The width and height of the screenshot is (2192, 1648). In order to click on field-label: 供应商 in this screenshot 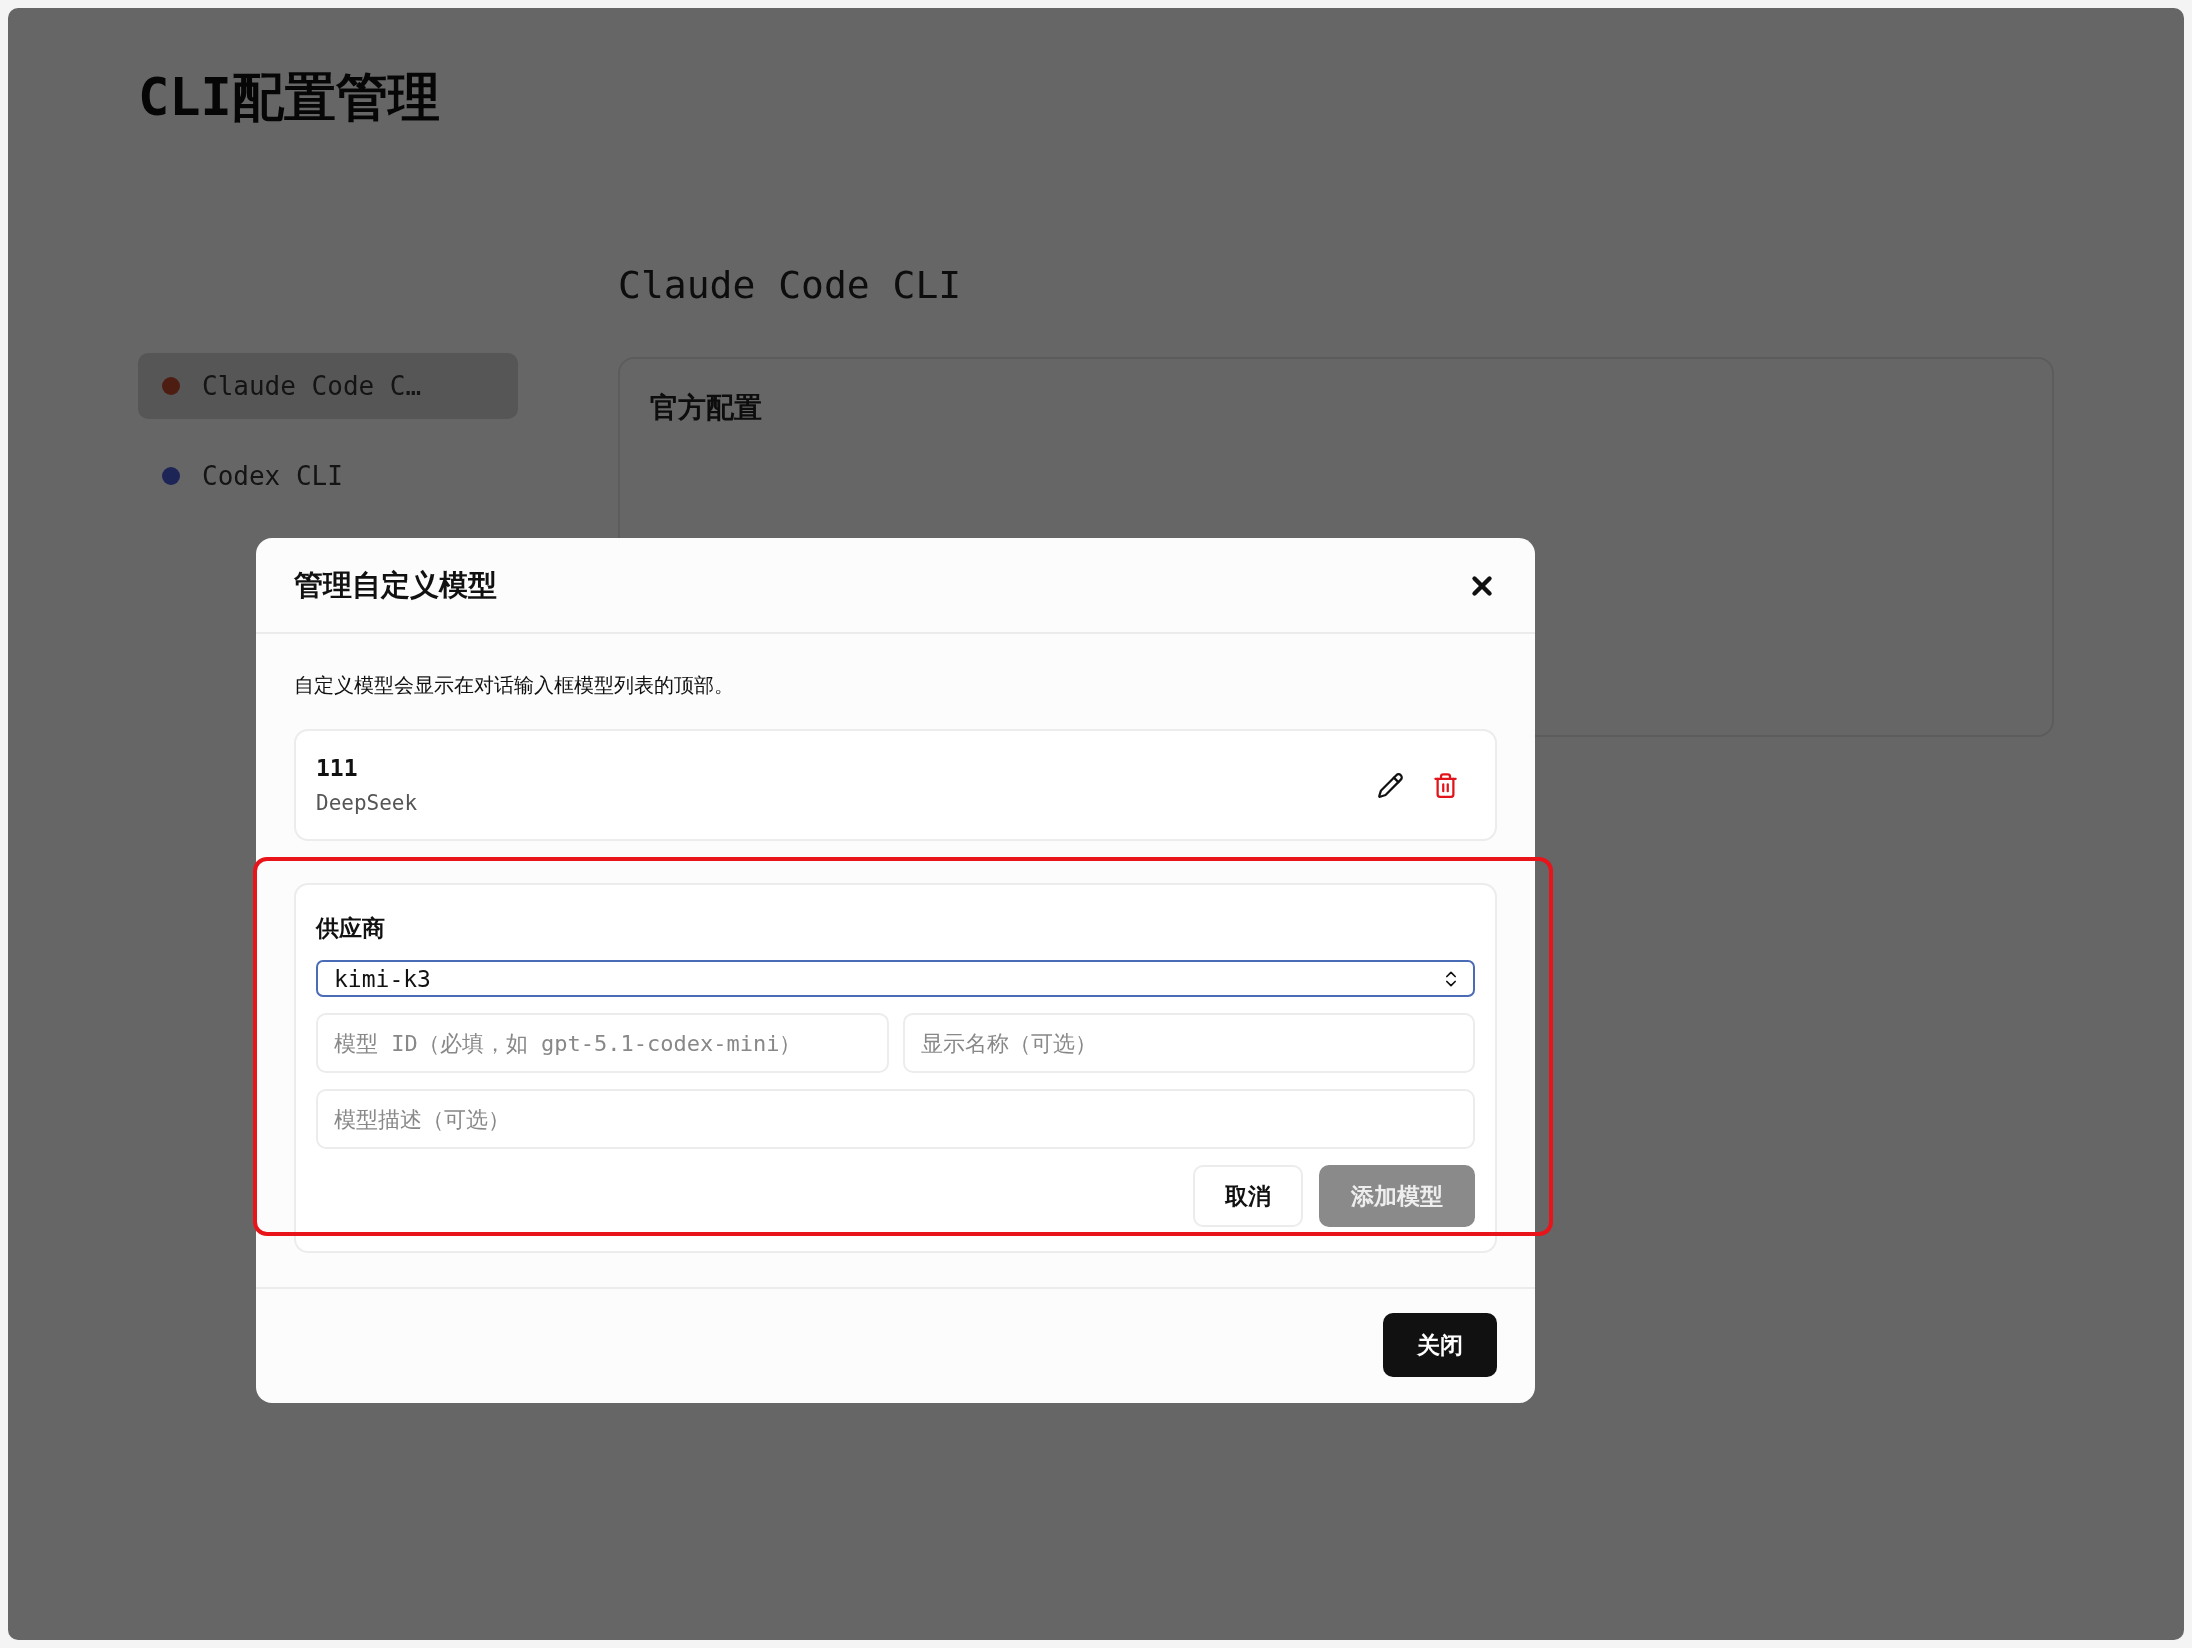, I will do `click(351, 928)`.